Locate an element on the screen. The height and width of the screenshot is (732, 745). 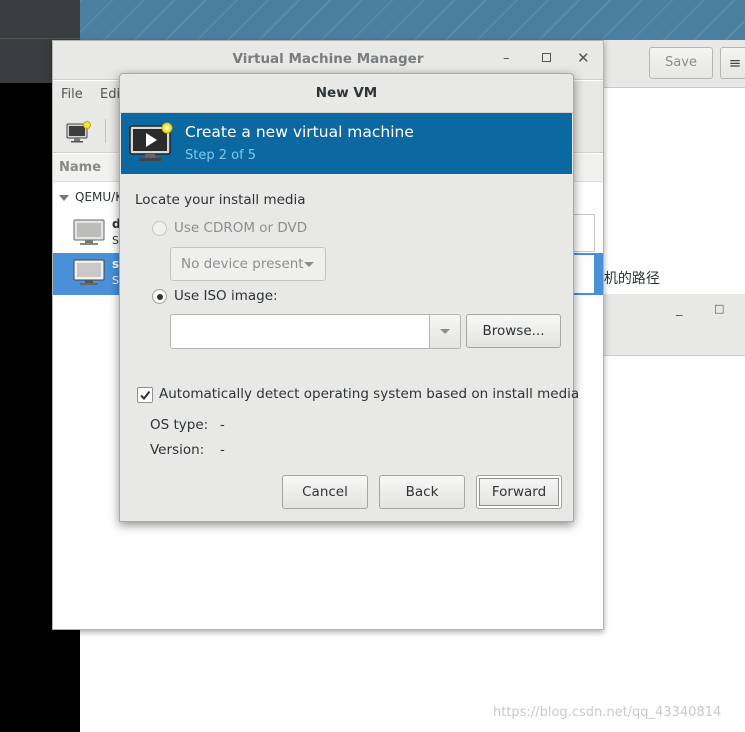
checkmark-icon is located at coordinates (145, 395).